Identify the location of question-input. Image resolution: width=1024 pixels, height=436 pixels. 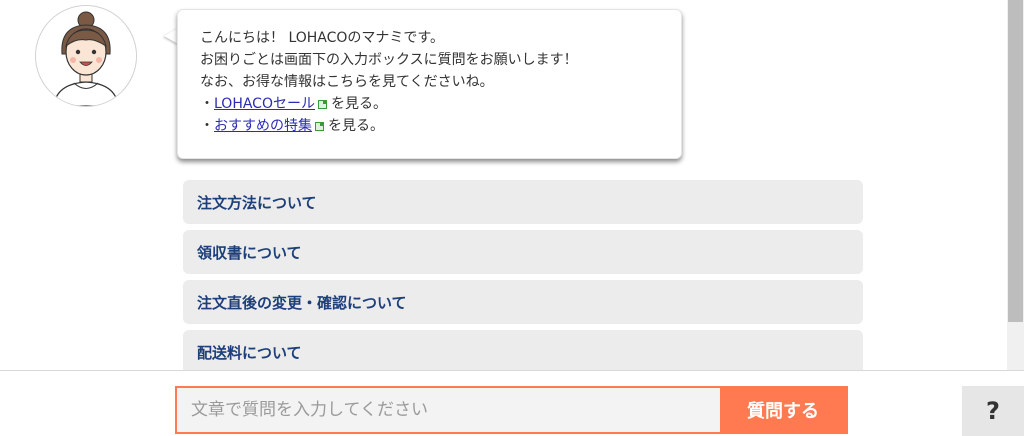
(448, 410).